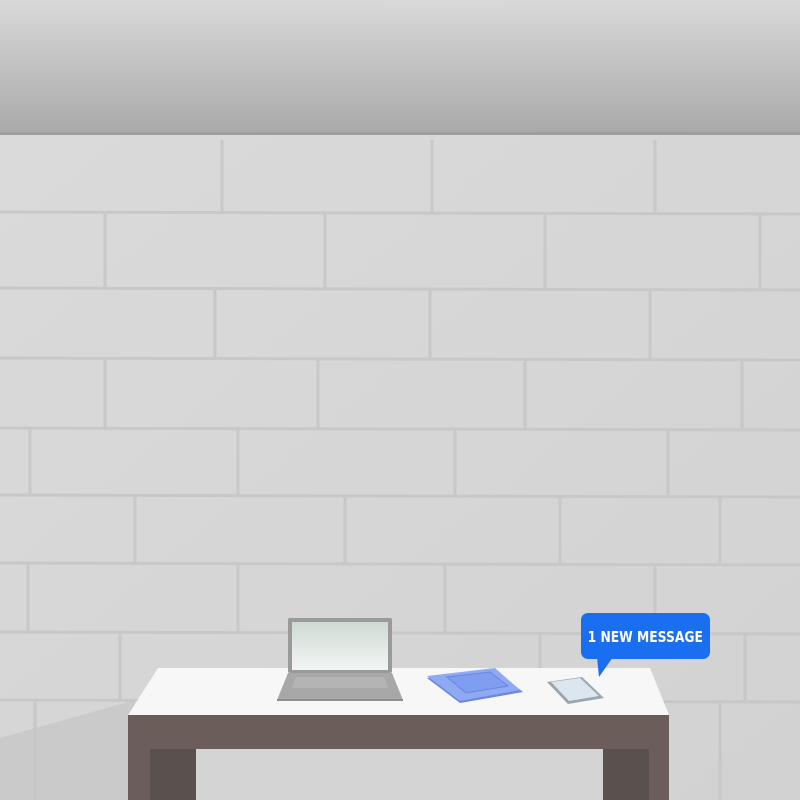 The width and height of the screenshot is (800, 800). I want to click on desk-underside, so click(399, 774).